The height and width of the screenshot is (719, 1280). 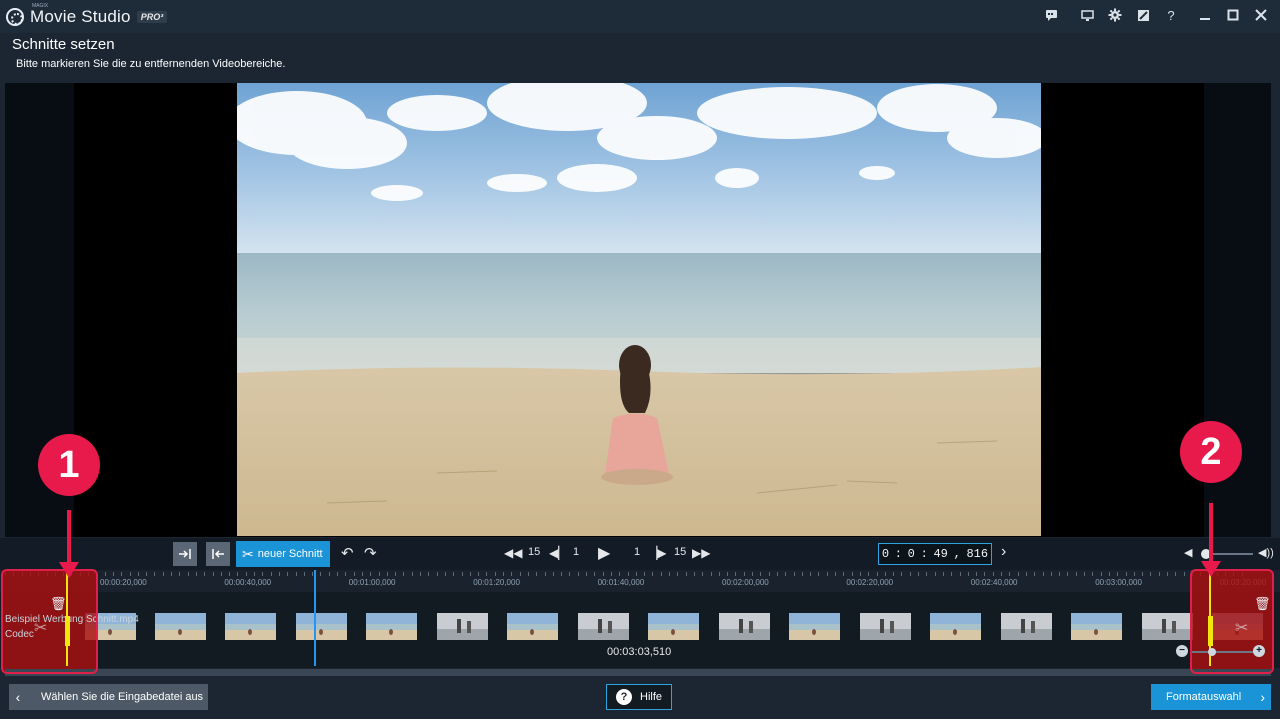 I want to click on set-out-point-button, so click(x=218, y=554).